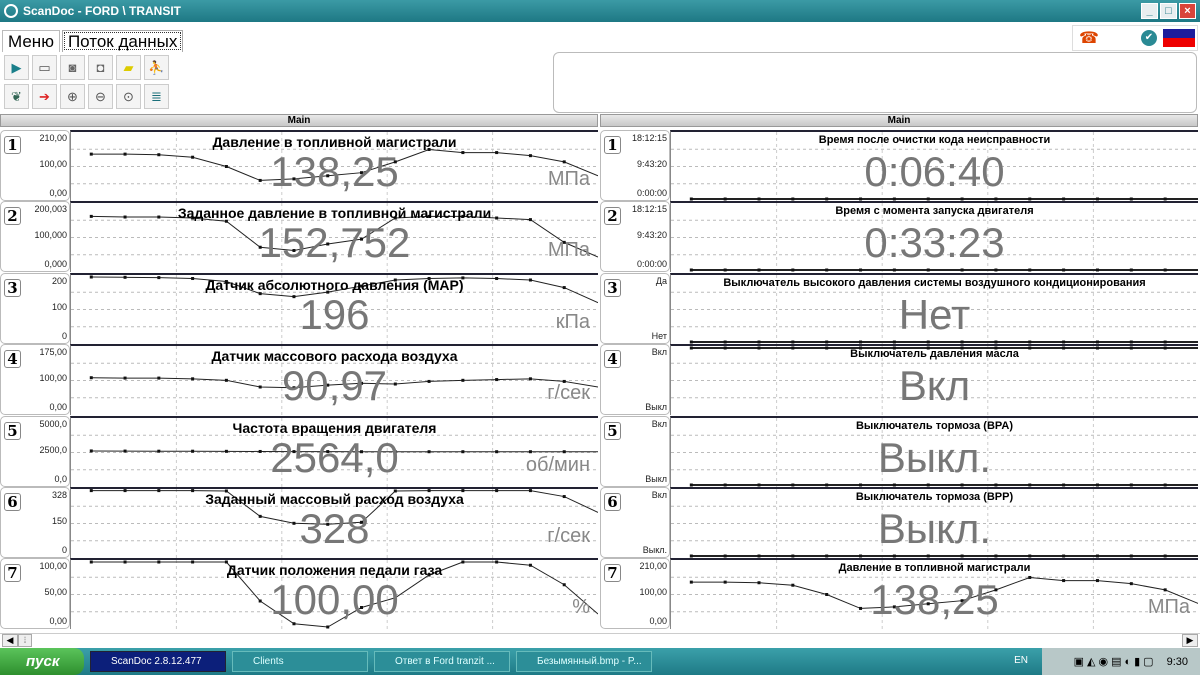  What do you see at coordinates (1187, 11) in the screenshot?
I see `close-button: ×` at bounding box center [1187, 11].